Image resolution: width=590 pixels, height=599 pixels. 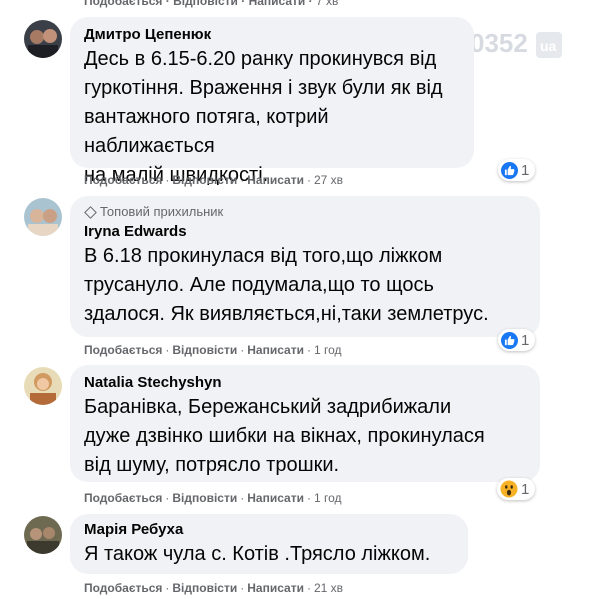 I want to click on comment-actions: Подобається · Відповісти · Написати · 21 хв, so click(x=214, y=588).